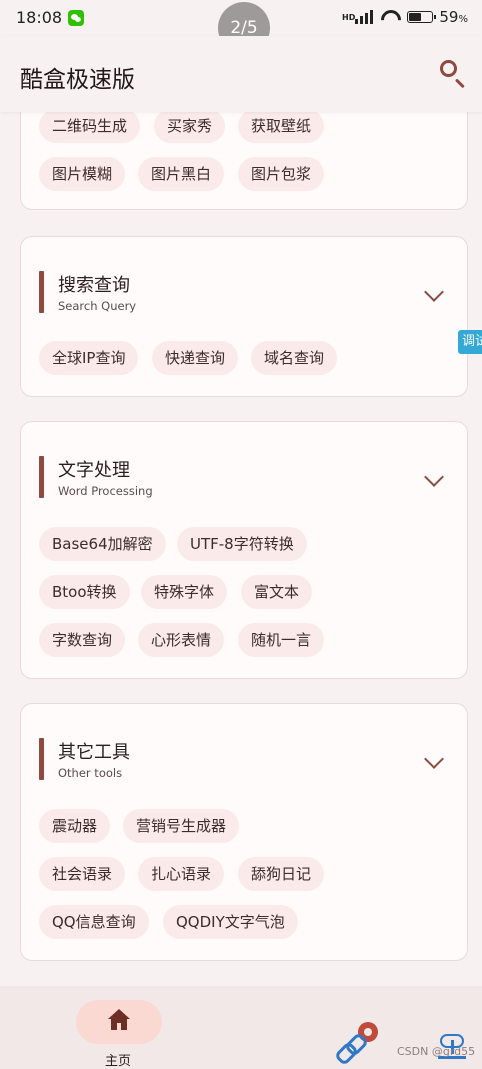  What do you see at coordinates (436, 1051) in the screenshot?
I see `watermark: CSDN @grd55` at bounding box center [436, 1051].